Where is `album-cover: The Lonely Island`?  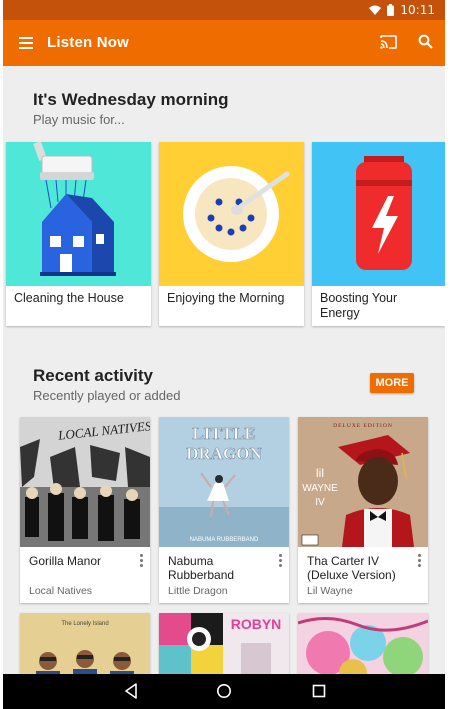 album-cover: The Lonely Island is located at coordinates (85, 643).